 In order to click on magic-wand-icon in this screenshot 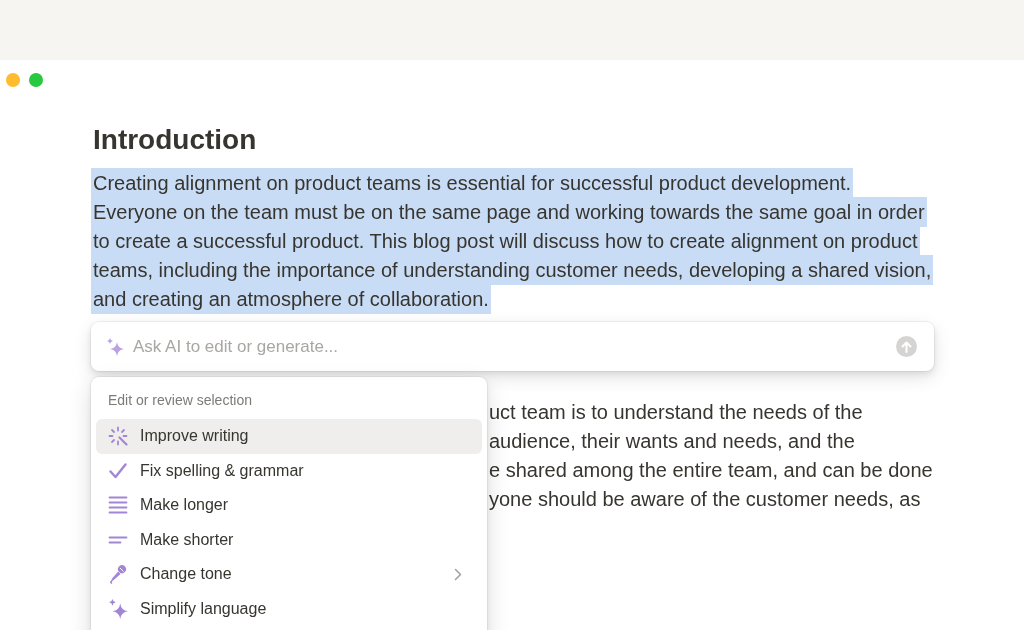, I will do `click(118, 436)`.